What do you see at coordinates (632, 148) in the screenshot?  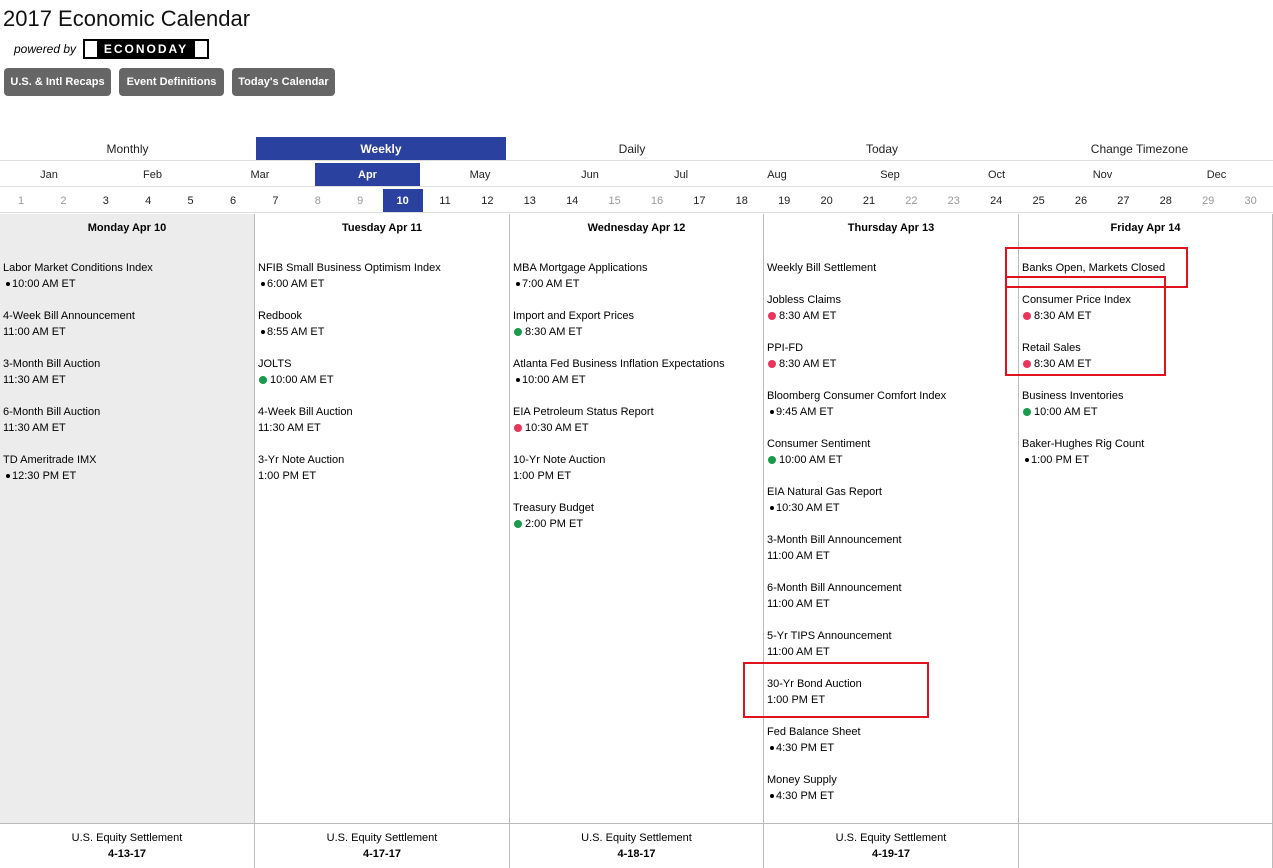 I see `tab-daily: Daily` at bounding box center [632, 148].